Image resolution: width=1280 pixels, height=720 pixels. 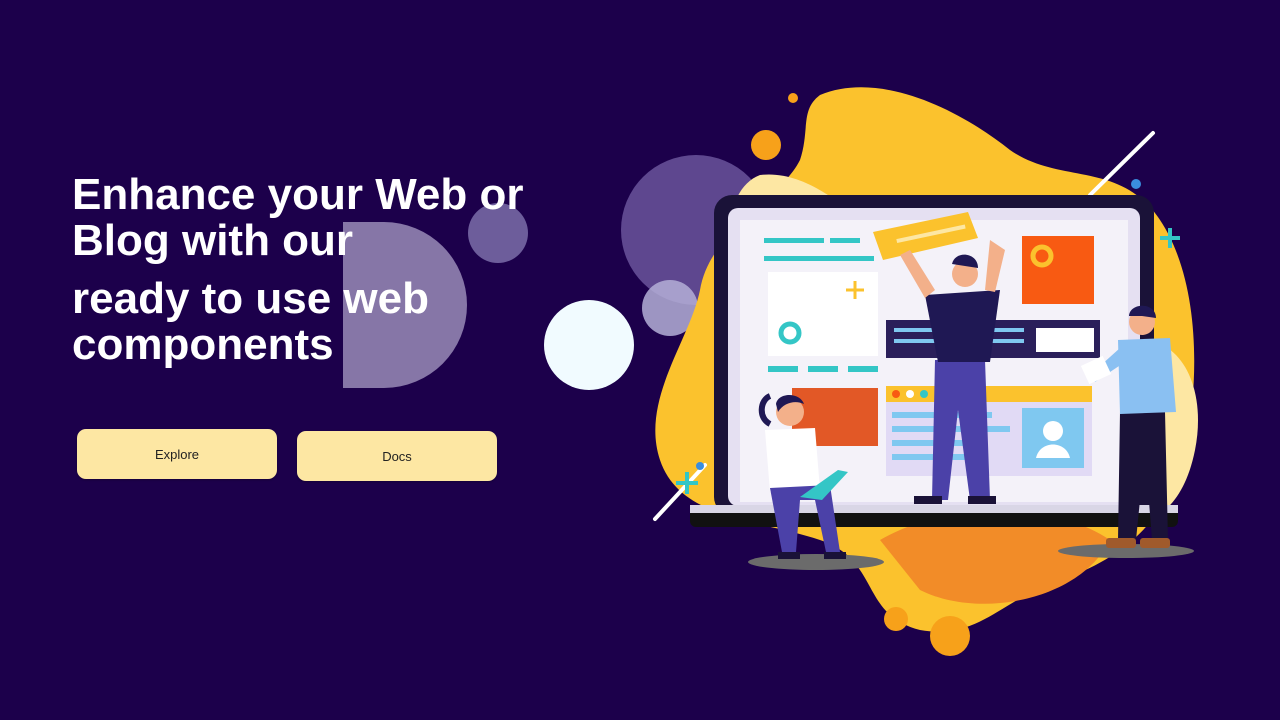 I want to click on docs-button: Docs, so click(x=397, y=456).